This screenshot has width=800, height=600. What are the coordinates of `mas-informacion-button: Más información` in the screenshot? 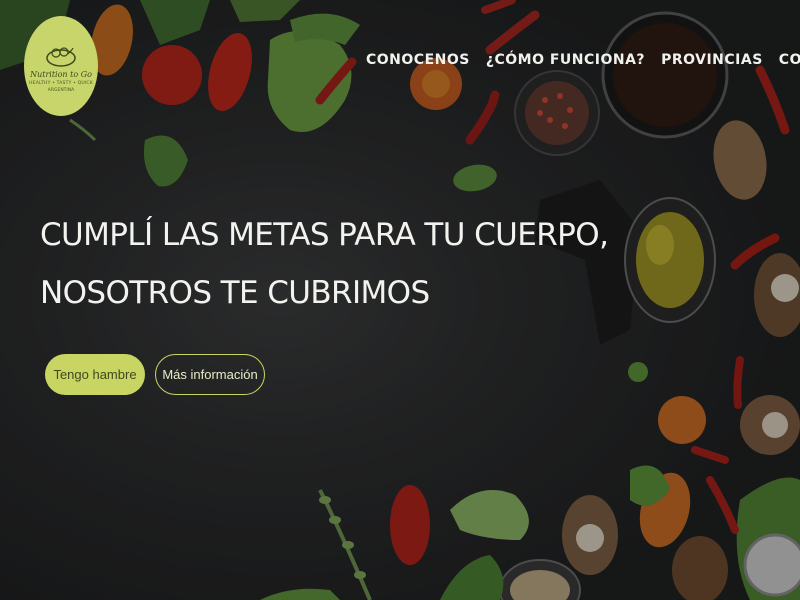 It's located at (210, 374).